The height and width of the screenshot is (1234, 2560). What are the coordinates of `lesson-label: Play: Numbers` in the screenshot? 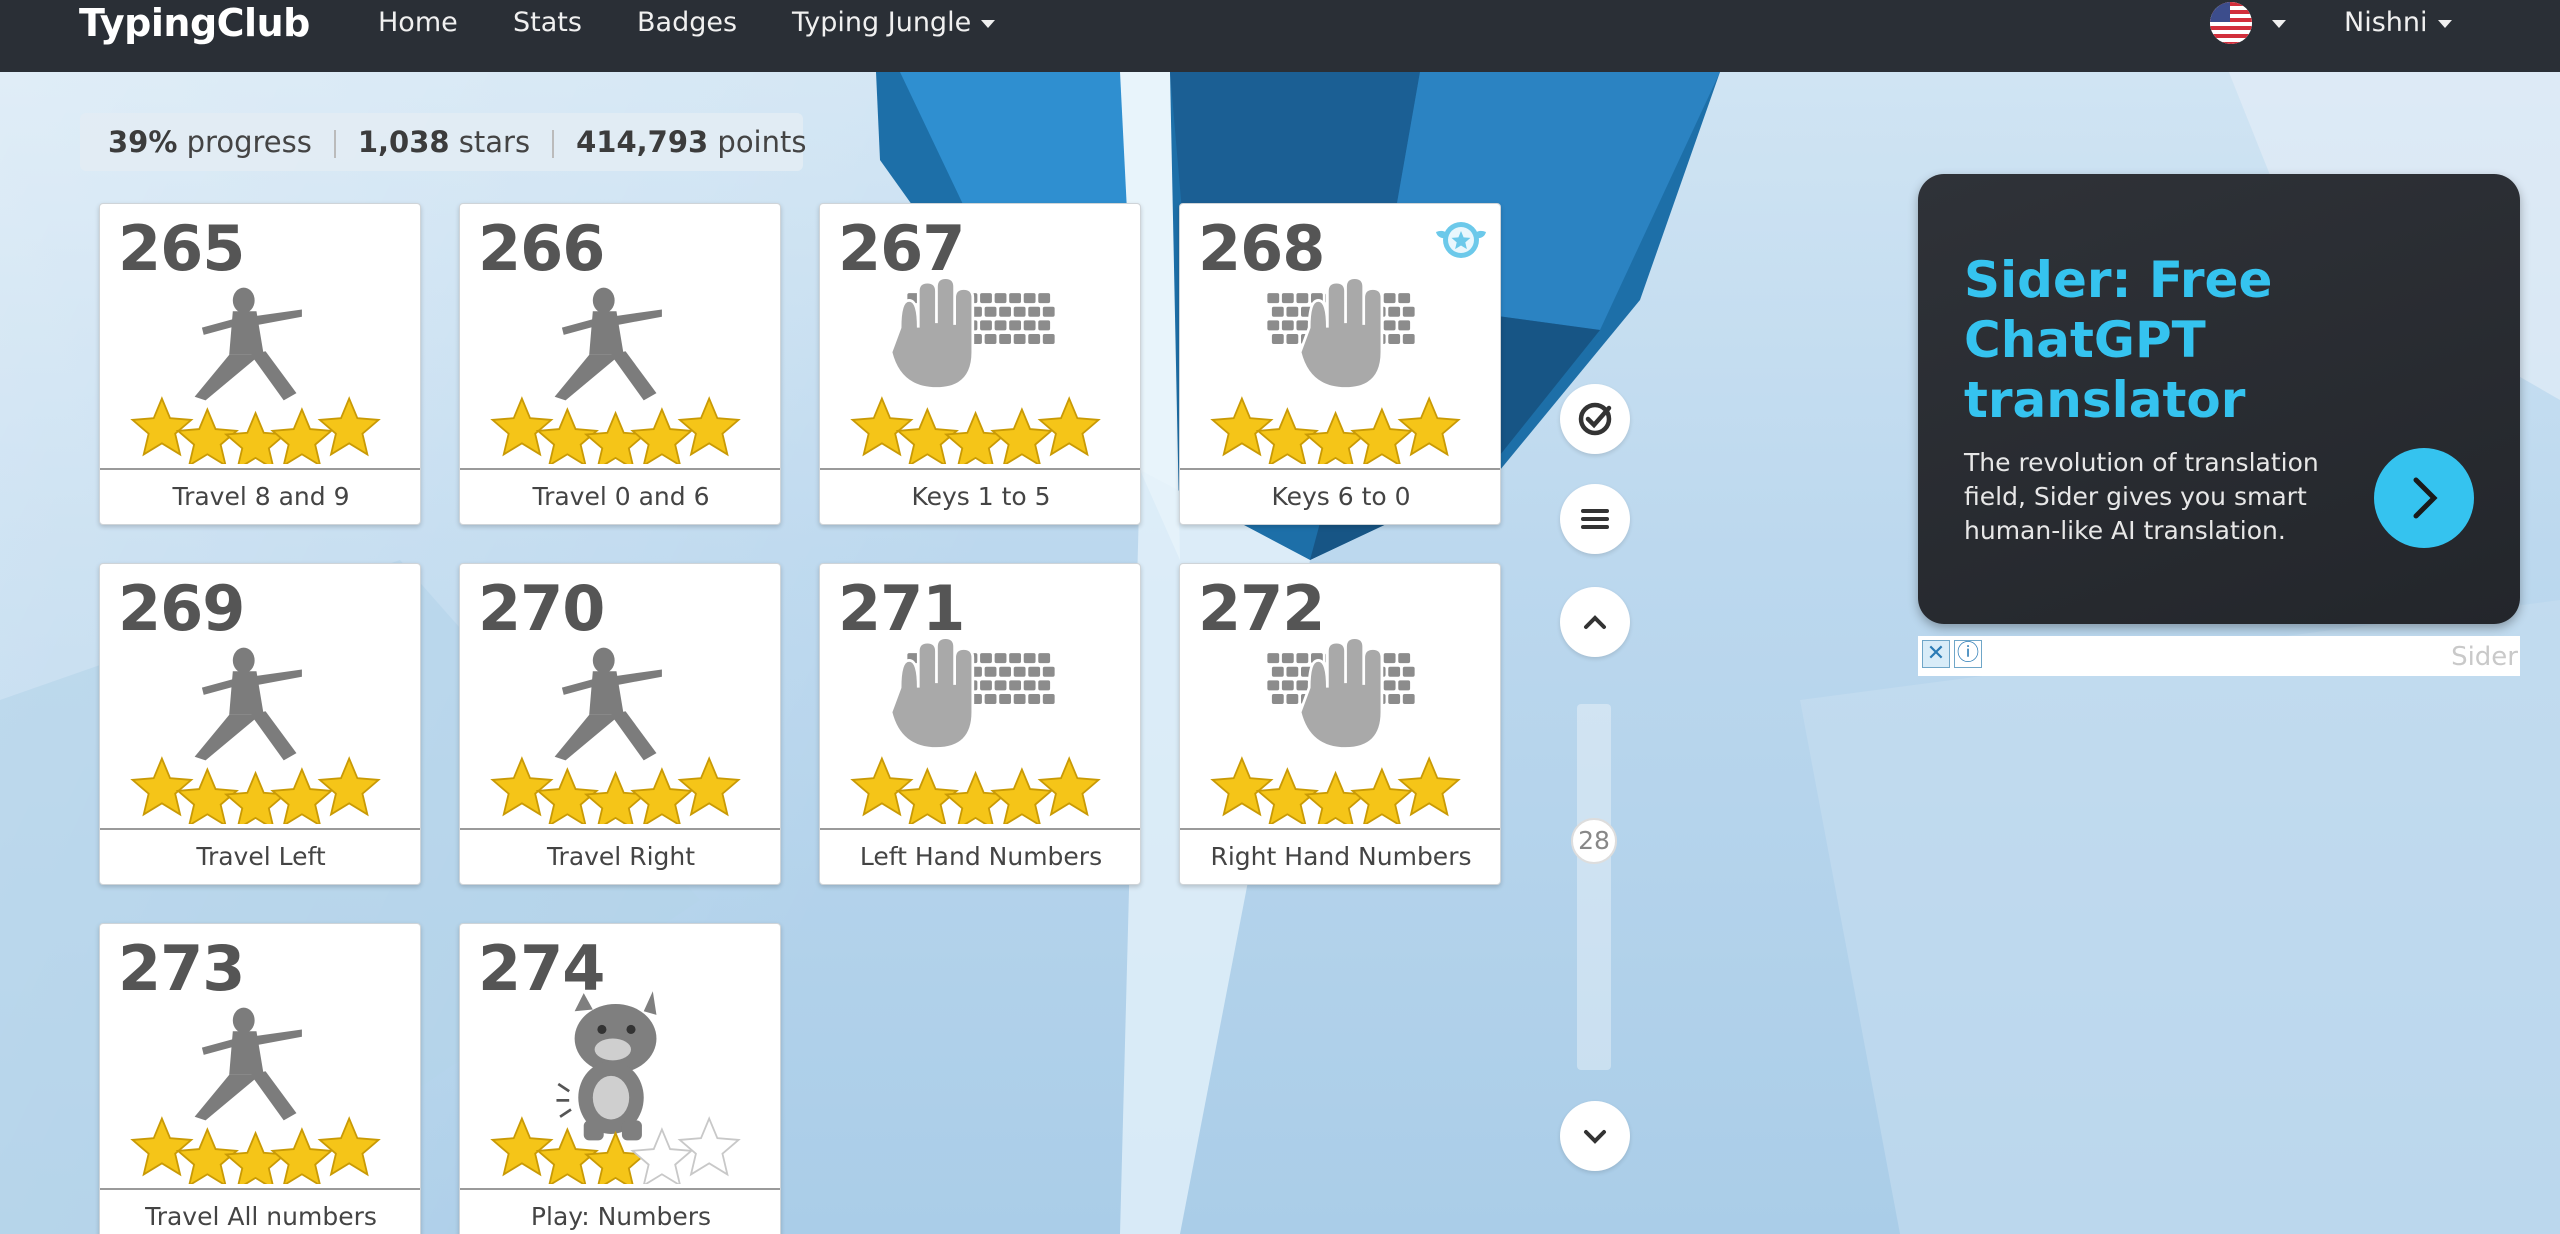 It's located at (620, 1211).